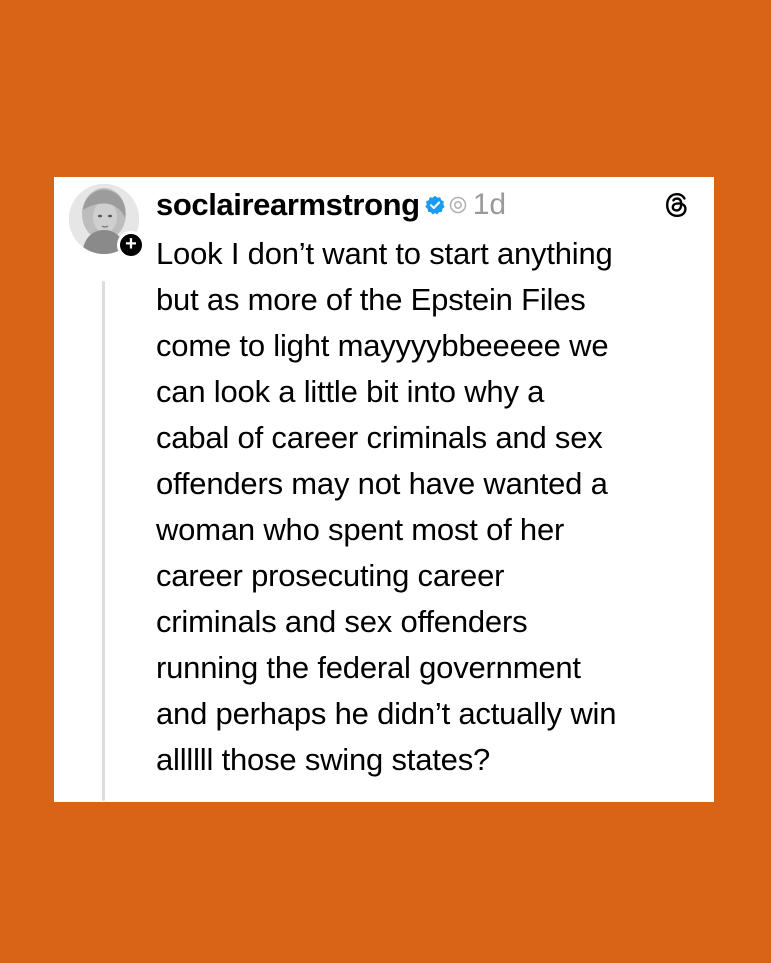 The image size is (771, 963). Describe the element at coordinates (288, 205) in the screenshot. I see `username: soclairearmstrong` at that location.